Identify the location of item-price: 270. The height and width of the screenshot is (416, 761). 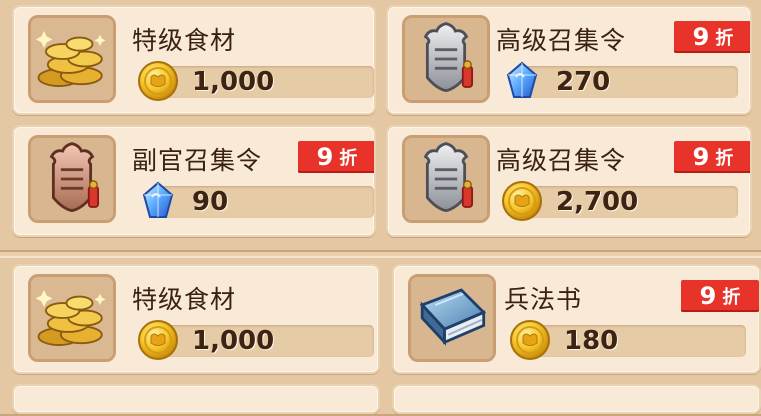
(583, 82).